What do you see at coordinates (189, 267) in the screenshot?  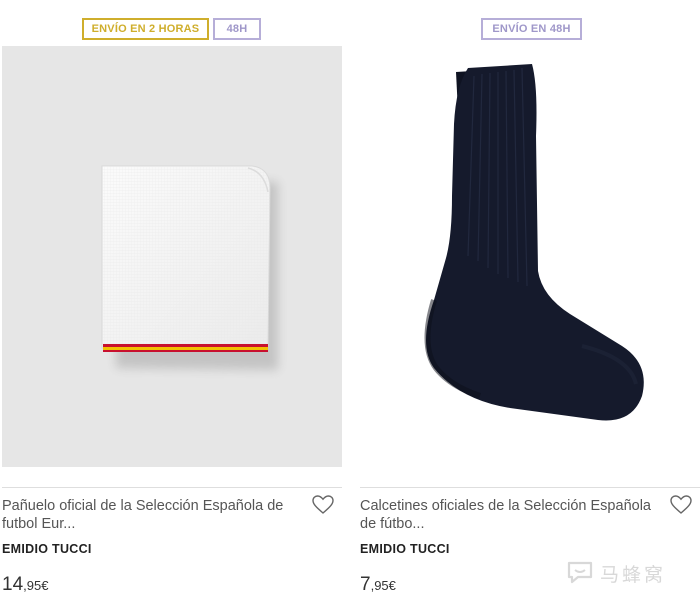 I see `handkerchief-image` at bounding box center [189, 267].